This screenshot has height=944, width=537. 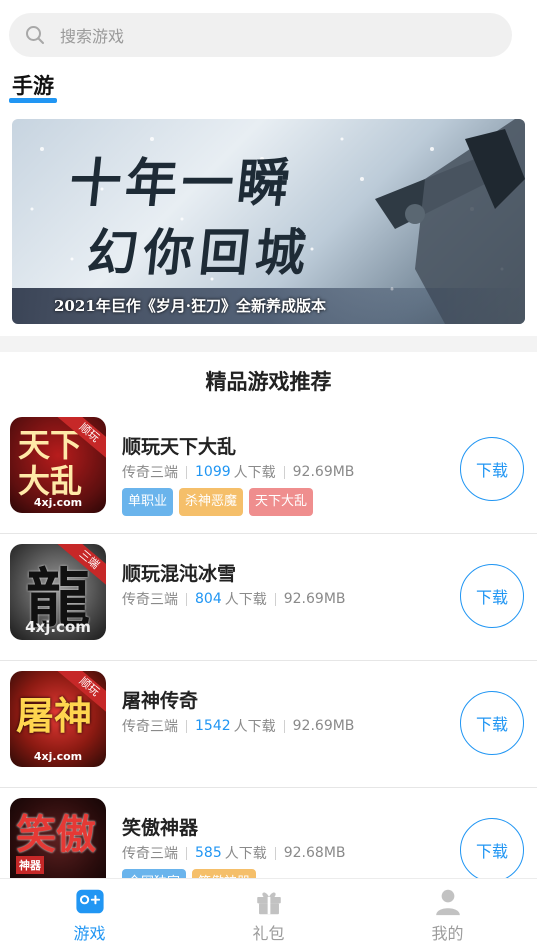 I want to click on game-name: 顺玩混沌冰雪, so click(x=179, y=572).